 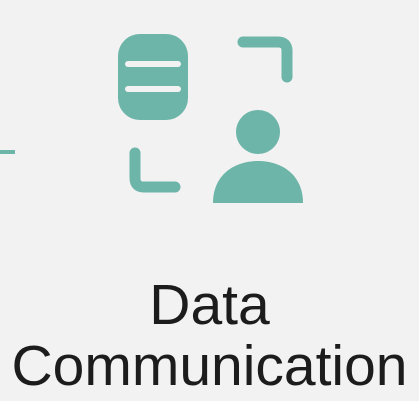 What do you see at coordinates (258, 156) in the screenshot?
I see `user-icon` at bounding box center [258, 156].